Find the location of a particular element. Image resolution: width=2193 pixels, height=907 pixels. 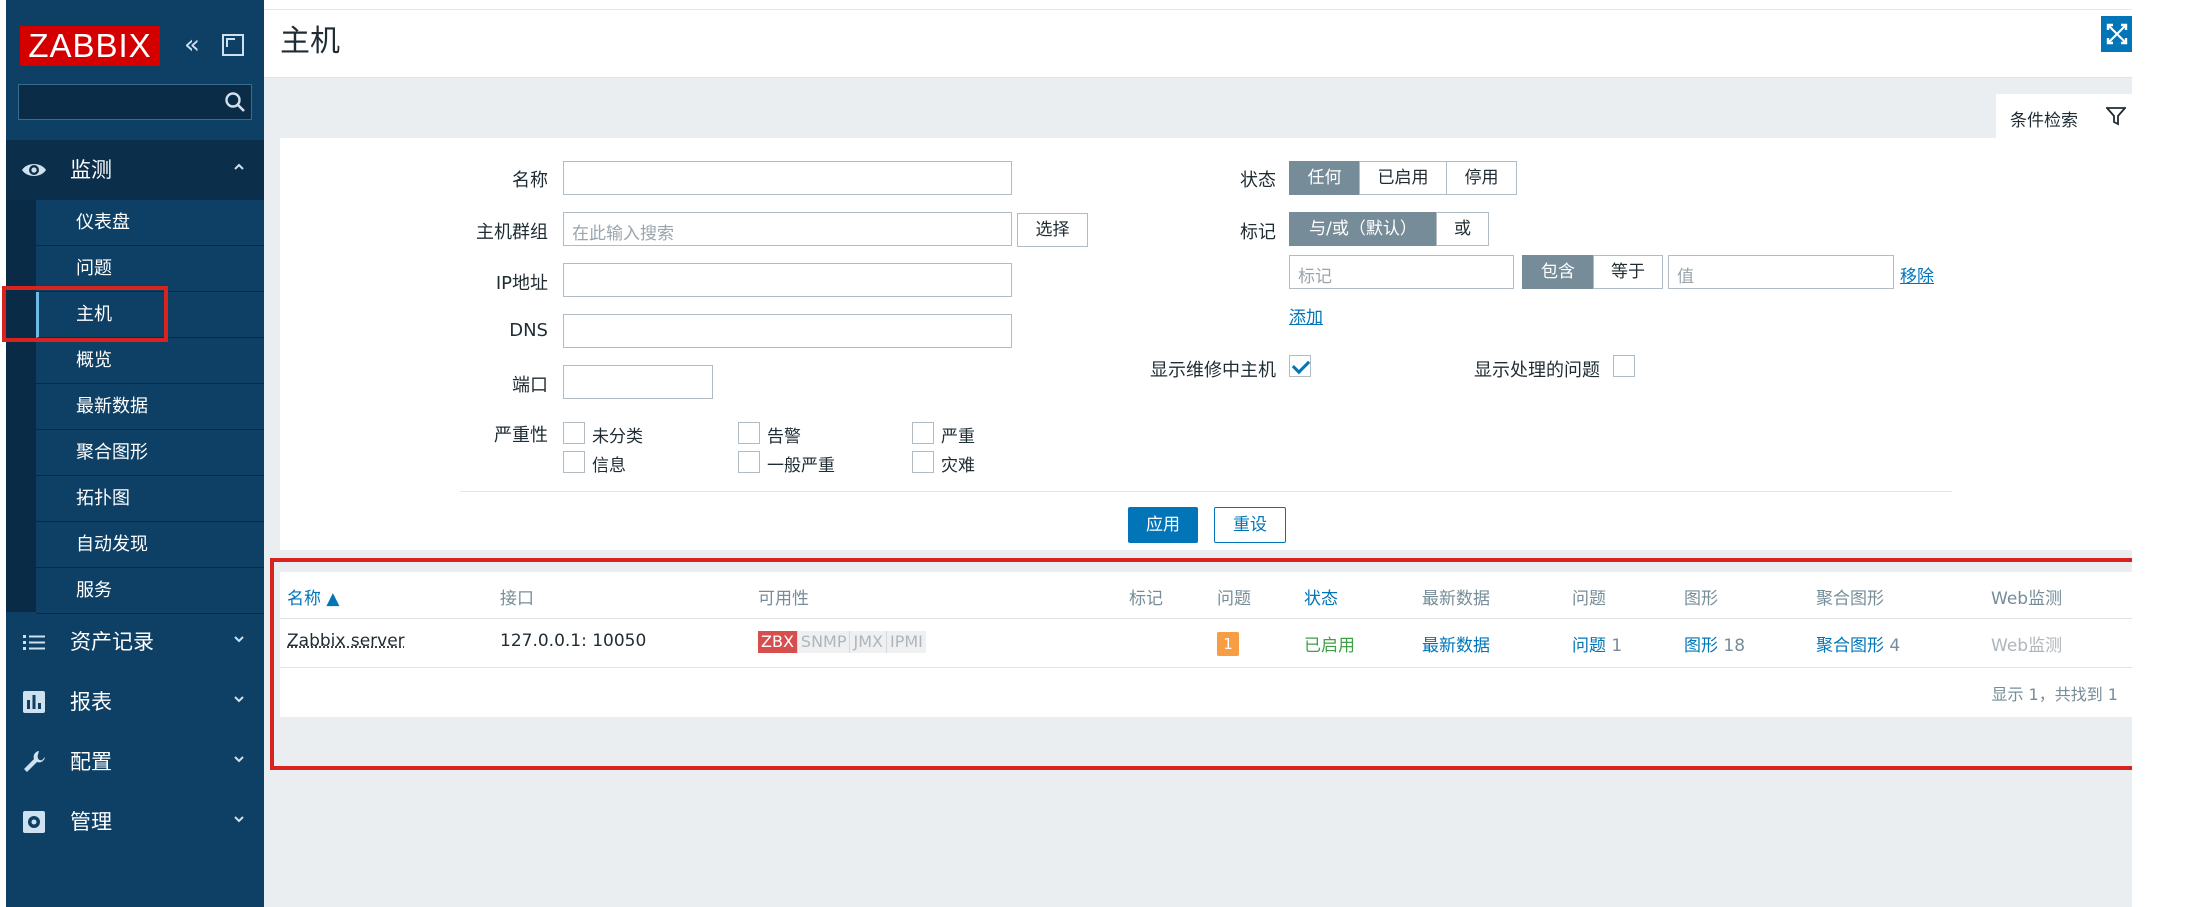

filter-divider is located at coordinates (1206, 491).